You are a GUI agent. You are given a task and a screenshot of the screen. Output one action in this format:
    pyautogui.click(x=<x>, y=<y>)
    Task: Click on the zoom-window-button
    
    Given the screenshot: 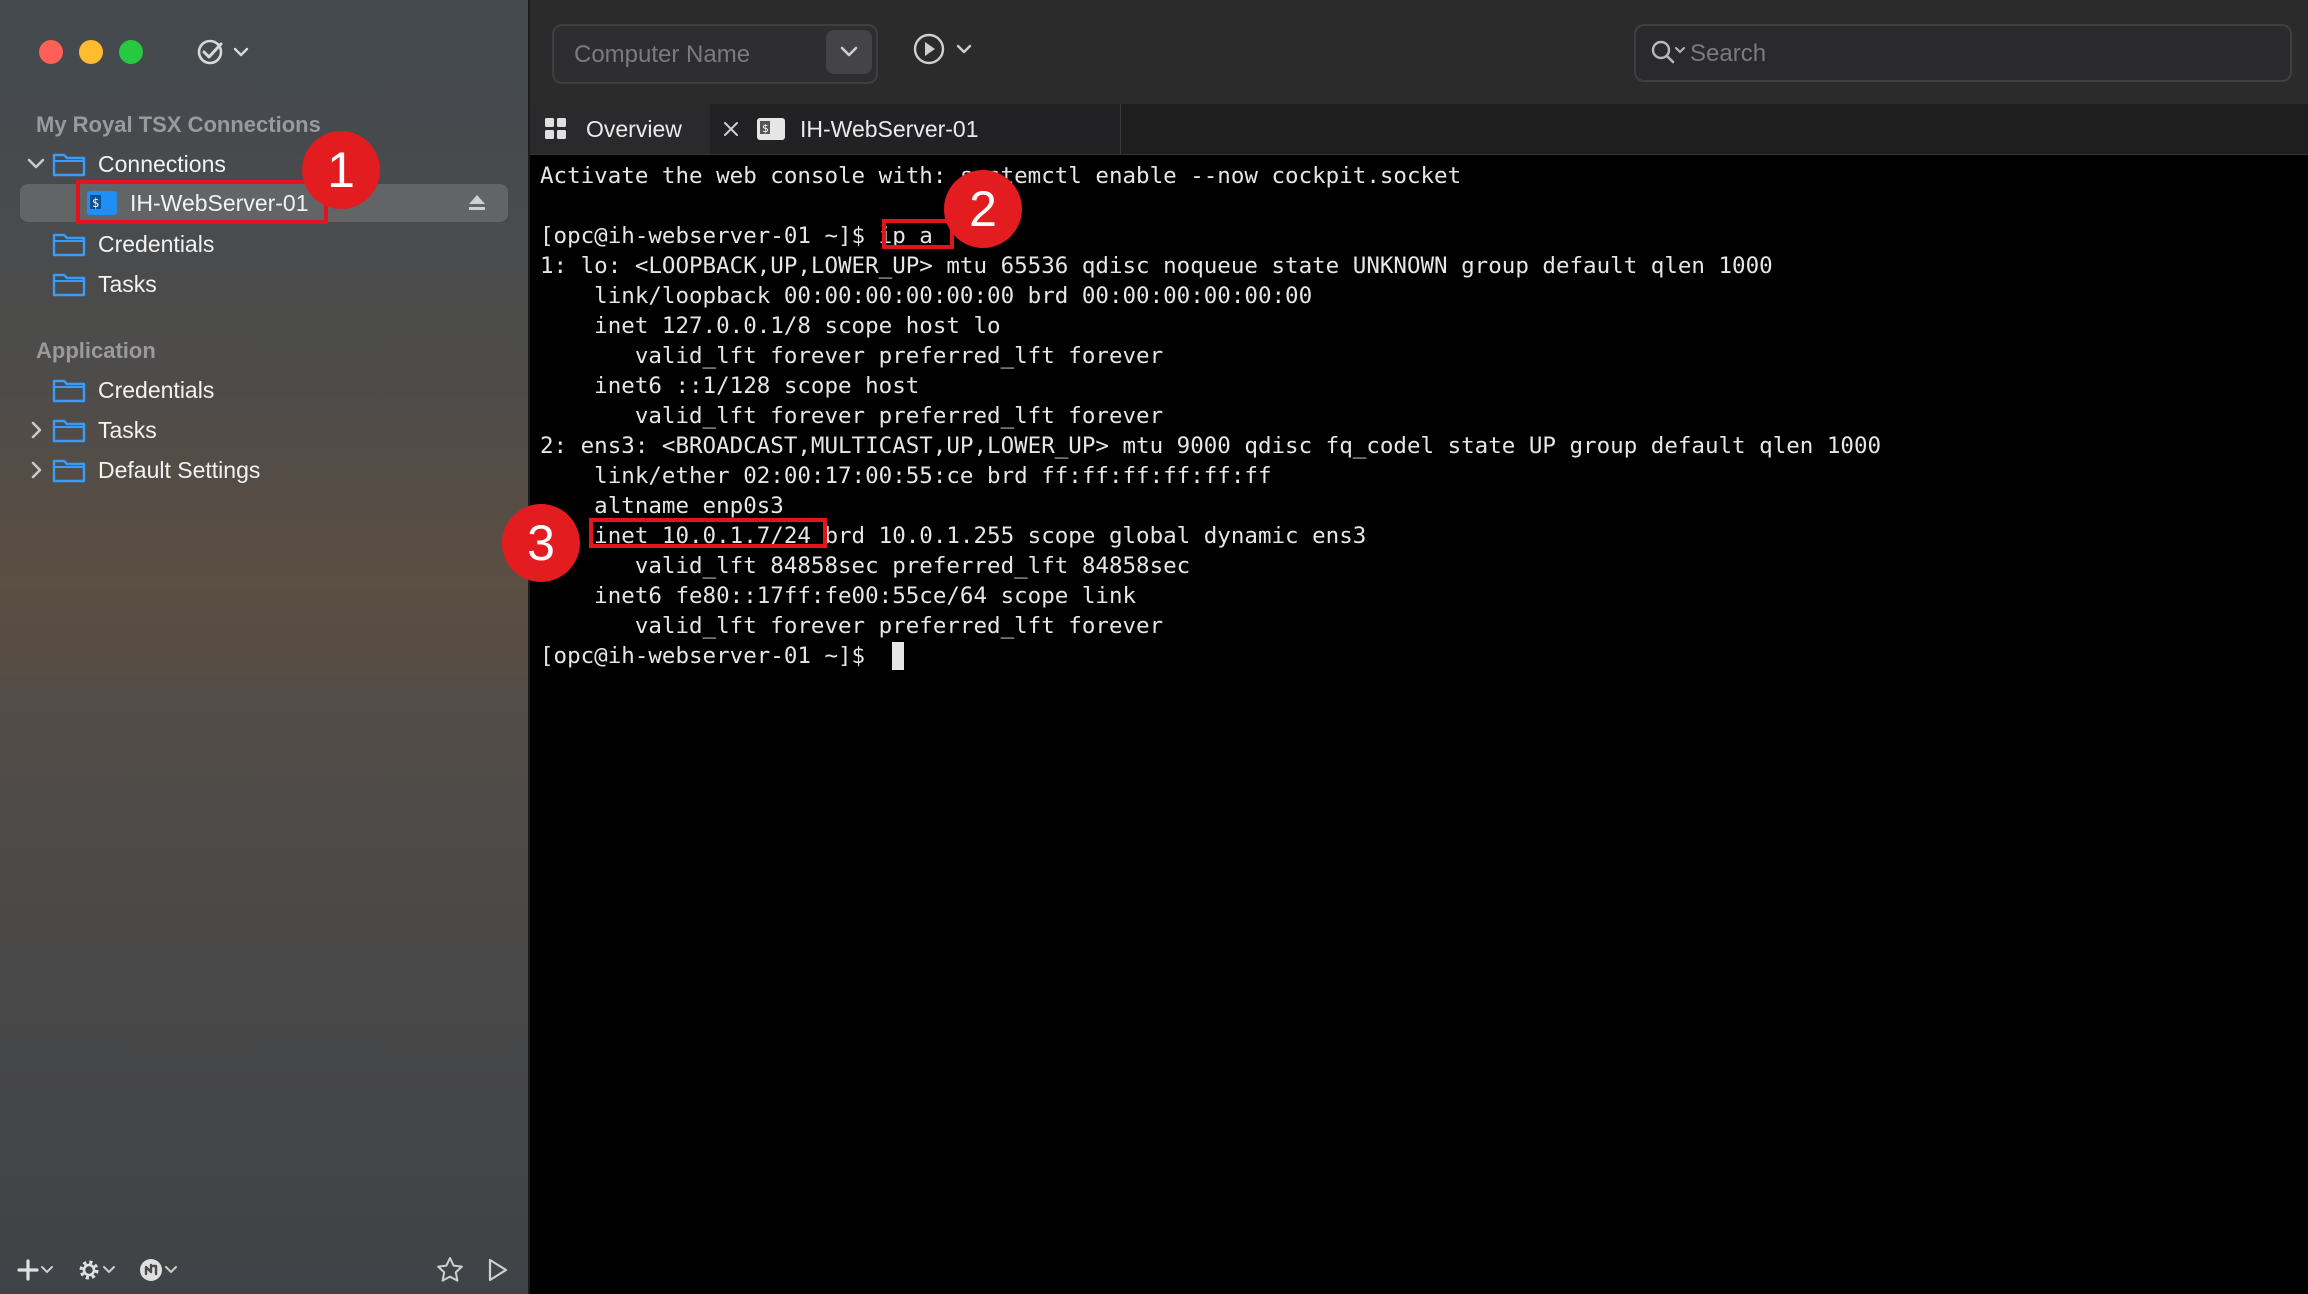 What is the action you would take?
    pyautogui.click(x=131, y=52)
    